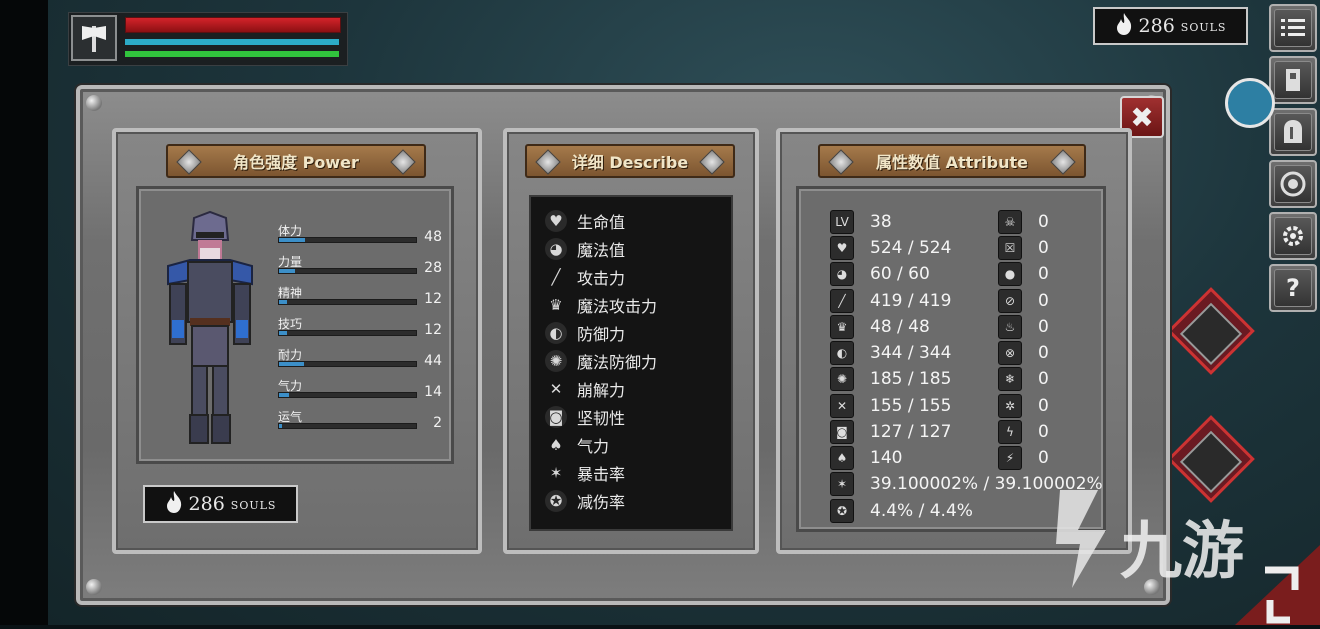 This screenshot has width=1320, height=629. Describe the element at coordinates (585, 249) in the screenshot. I see `describe-item-mp: ◕ 魔法值` at that location.